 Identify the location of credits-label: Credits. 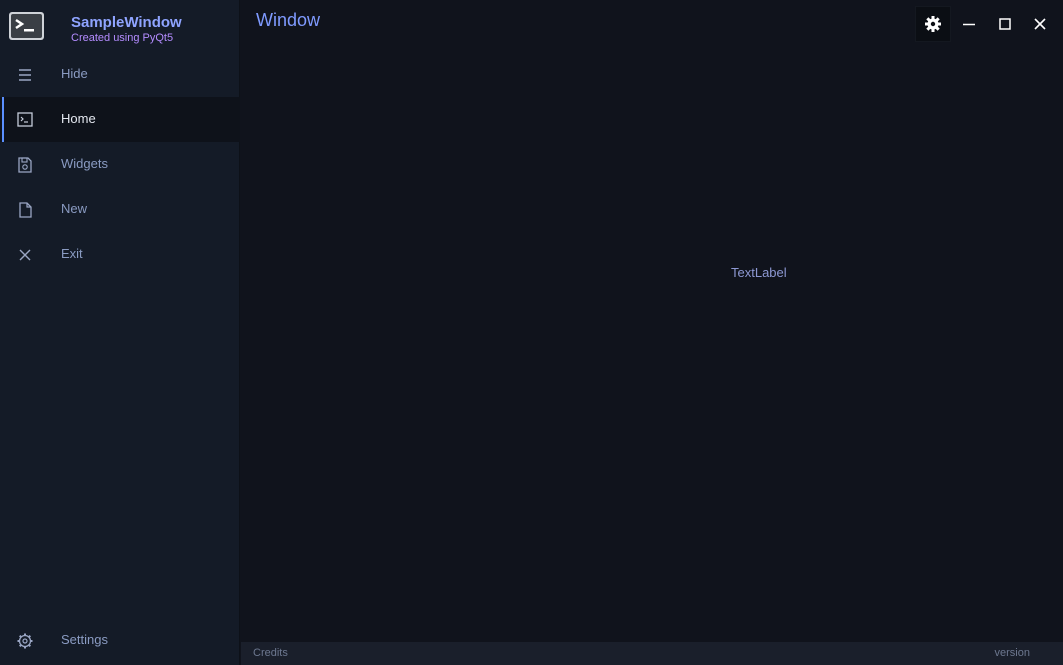
(270, 653).